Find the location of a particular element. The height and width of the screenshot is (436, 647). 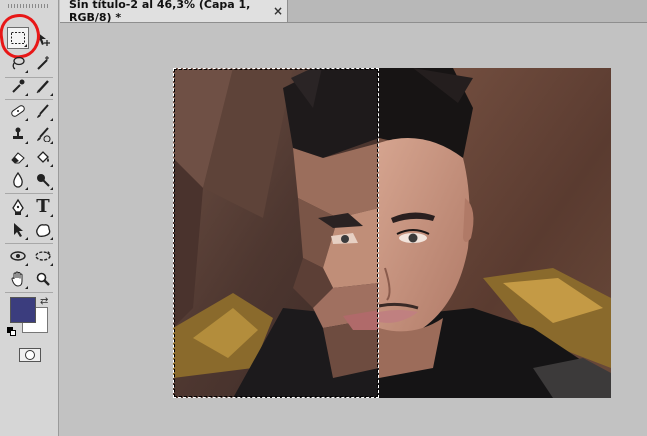

bucket-icon is located at coordinates (43, 157).